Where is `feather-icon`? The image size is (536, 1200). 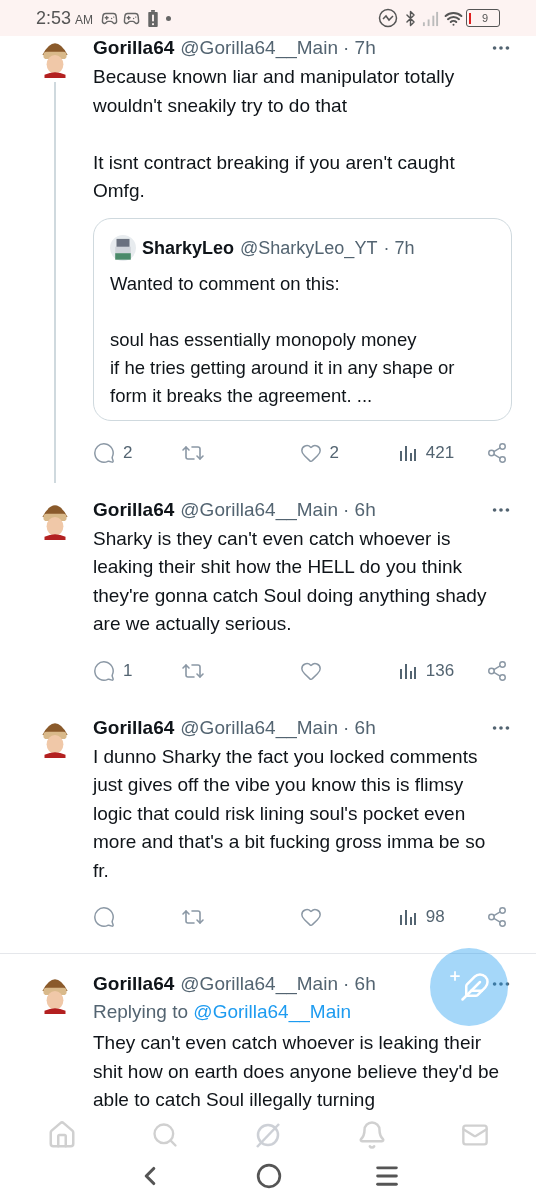 feather-icon is located at coordinates (475, 987).